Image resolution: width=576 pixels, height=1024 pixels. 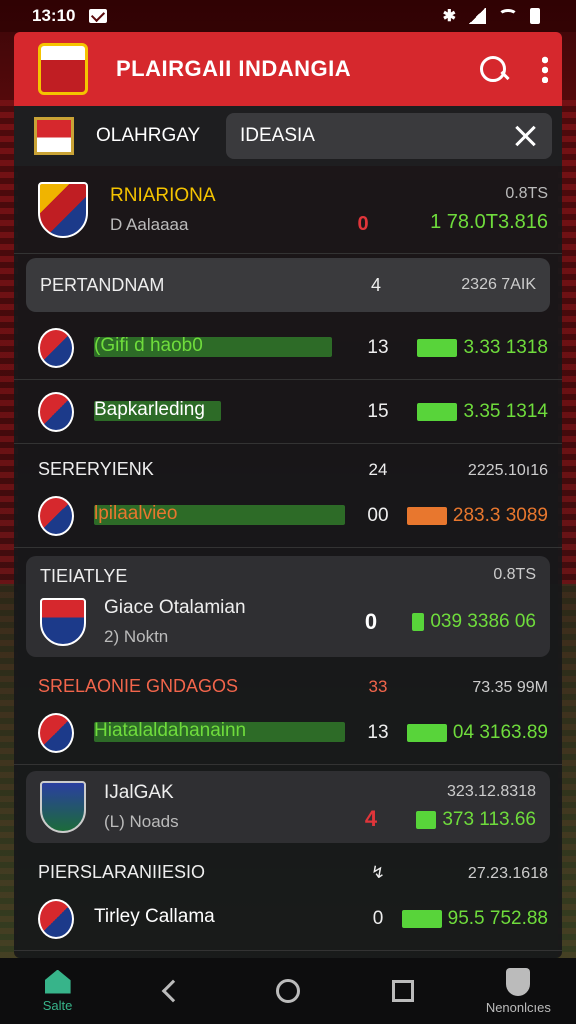 What do you see at coordinates (518, 981) in the screenshot?
I see `shield-icon` at bounding box center [518, 981].